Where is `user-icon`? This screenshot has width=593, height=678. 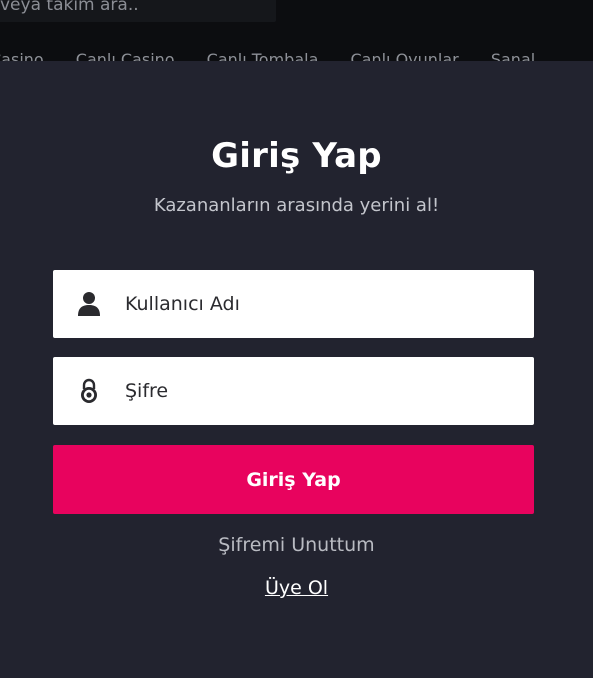
user-icon is located at coordinates (89, 304).